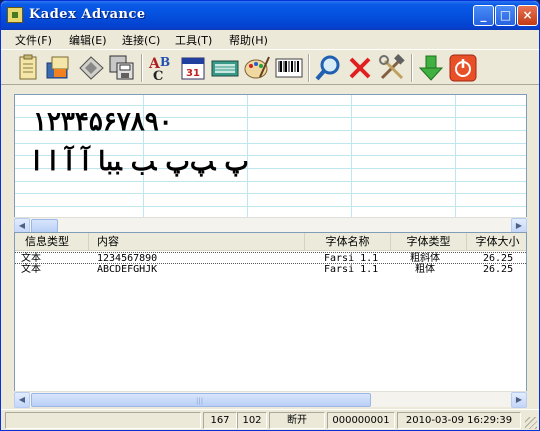 The height and width of the screenshot is (431, 540). Describe the element at coordinates (103, 122) in the screenshot. I see `preview-line-digits: ۱۲۳۴۵۶۷۸۹۰` at that location.